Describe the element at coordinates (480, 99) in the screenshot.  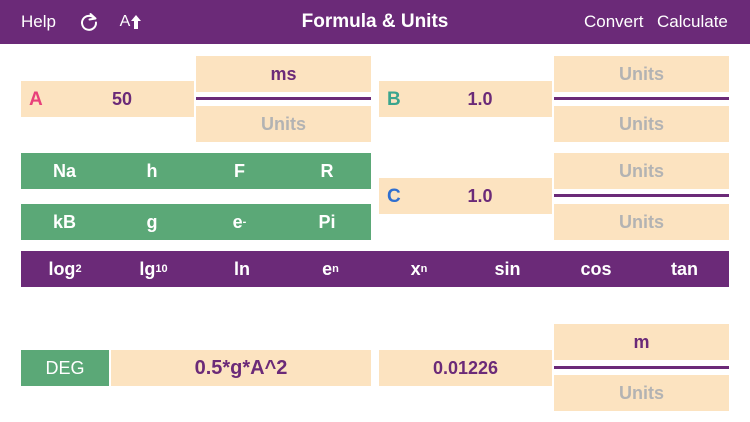
I see `variable-b-value: 1.0` at that location.